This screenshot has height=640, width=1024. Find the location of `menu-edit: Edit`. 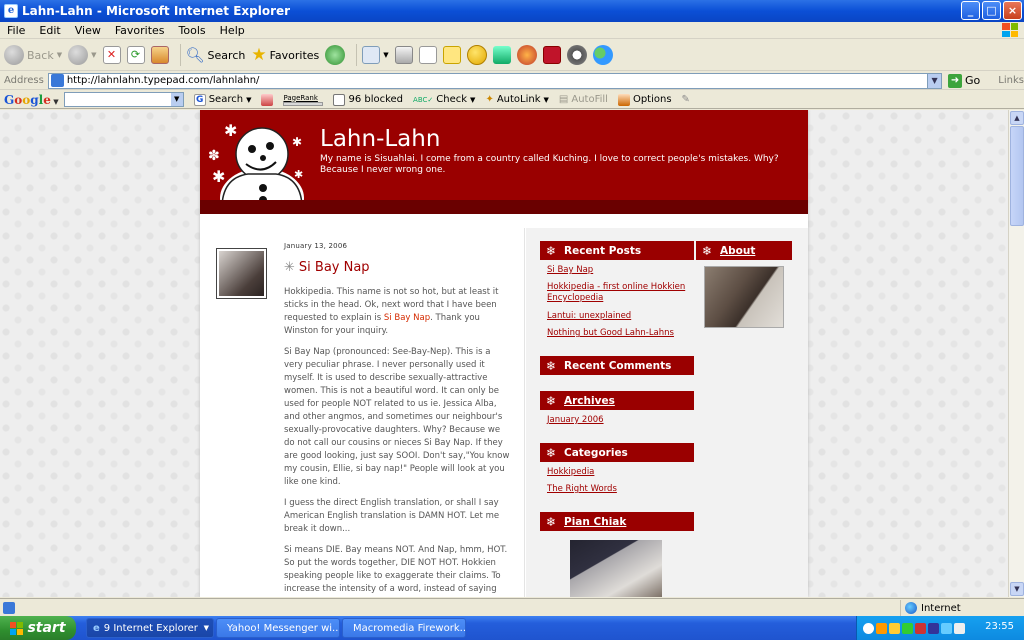

menu-edit: Edit is located at coordinates (49, 30).